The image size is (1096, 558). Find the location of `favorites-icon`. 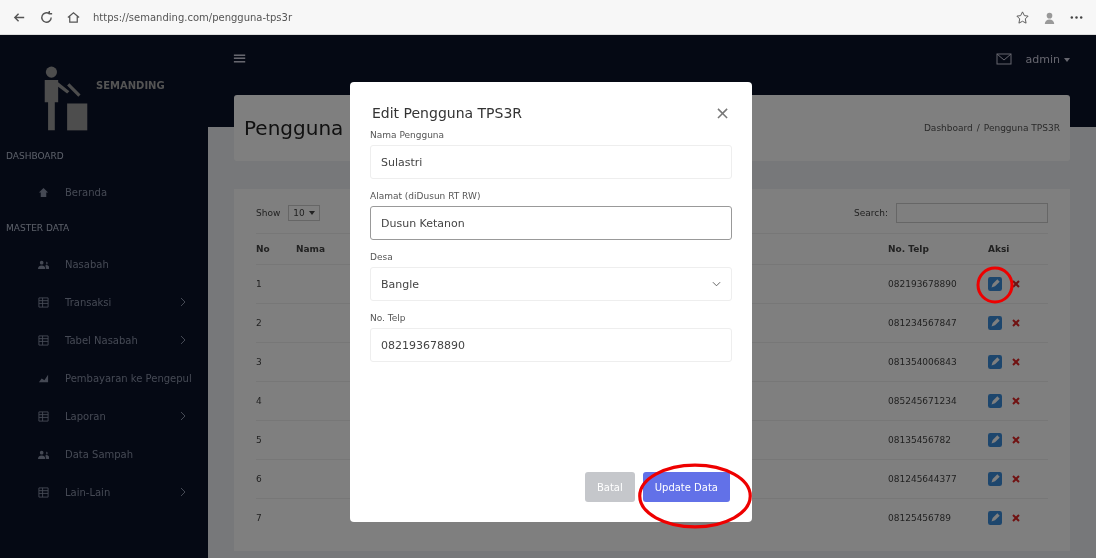

favorites-icon is located at coordinates (1022, 17).